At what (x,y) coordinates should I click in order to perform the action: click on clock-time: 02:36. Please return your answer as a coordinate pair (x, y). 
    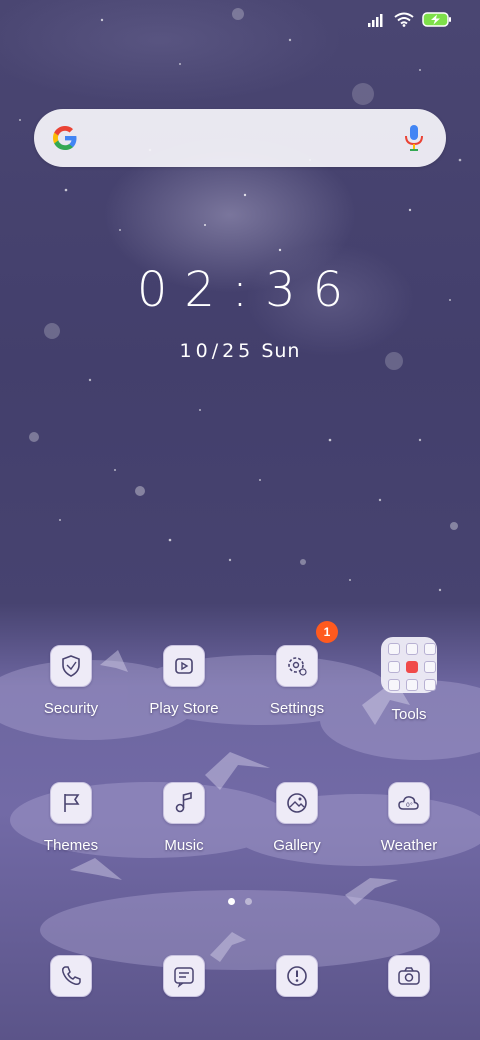
    Looking at the image, I should click on (240, 290).